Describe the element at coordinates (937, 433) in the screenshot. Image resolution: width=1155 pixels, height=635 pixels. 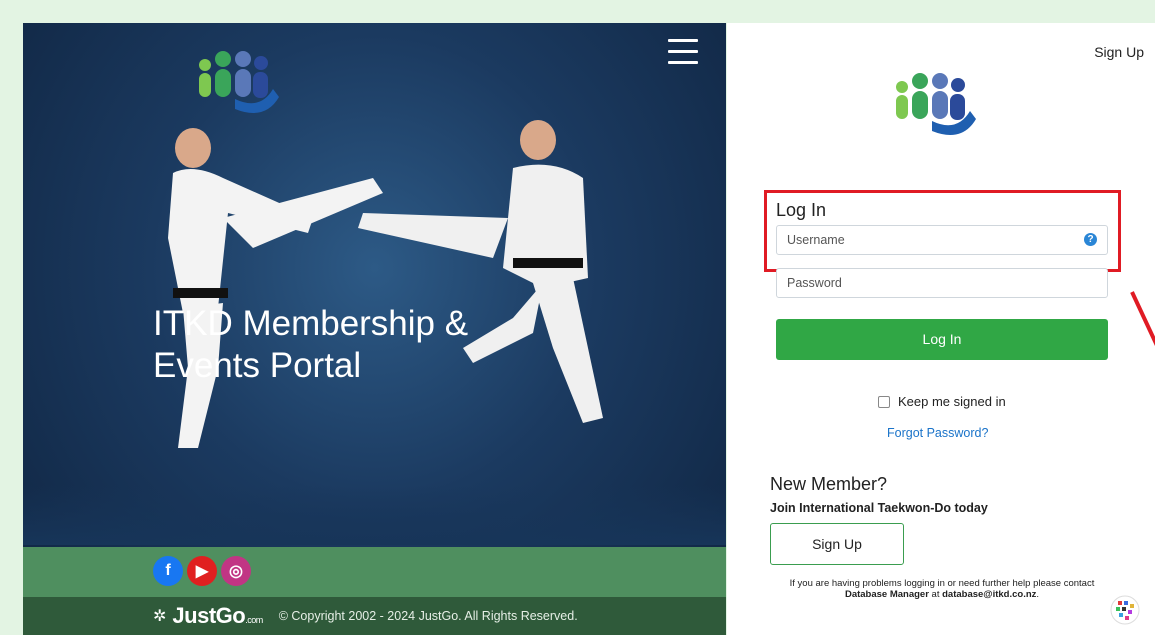
I see `forgot-password-link: Forgot Password?` at that location.